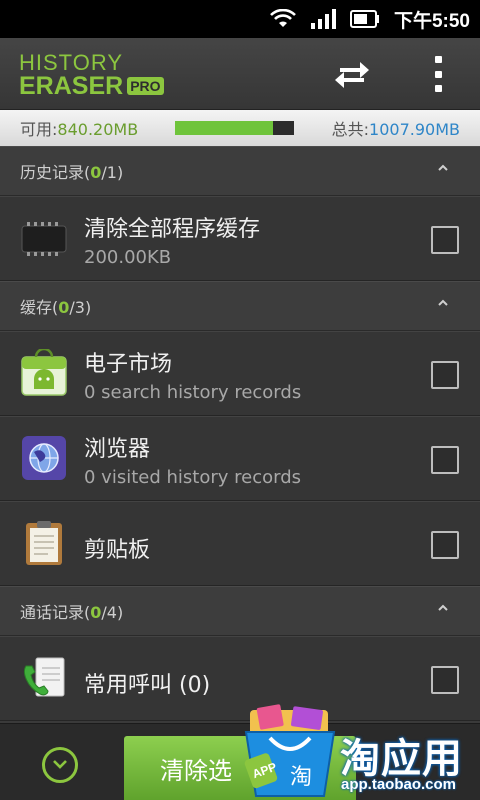 This screenshot has height=800, width=480. What do you see at coordinates (240, 19) in the screenshot?
I see `status-bar: 下午5:50` at bounding box center [240, 19].